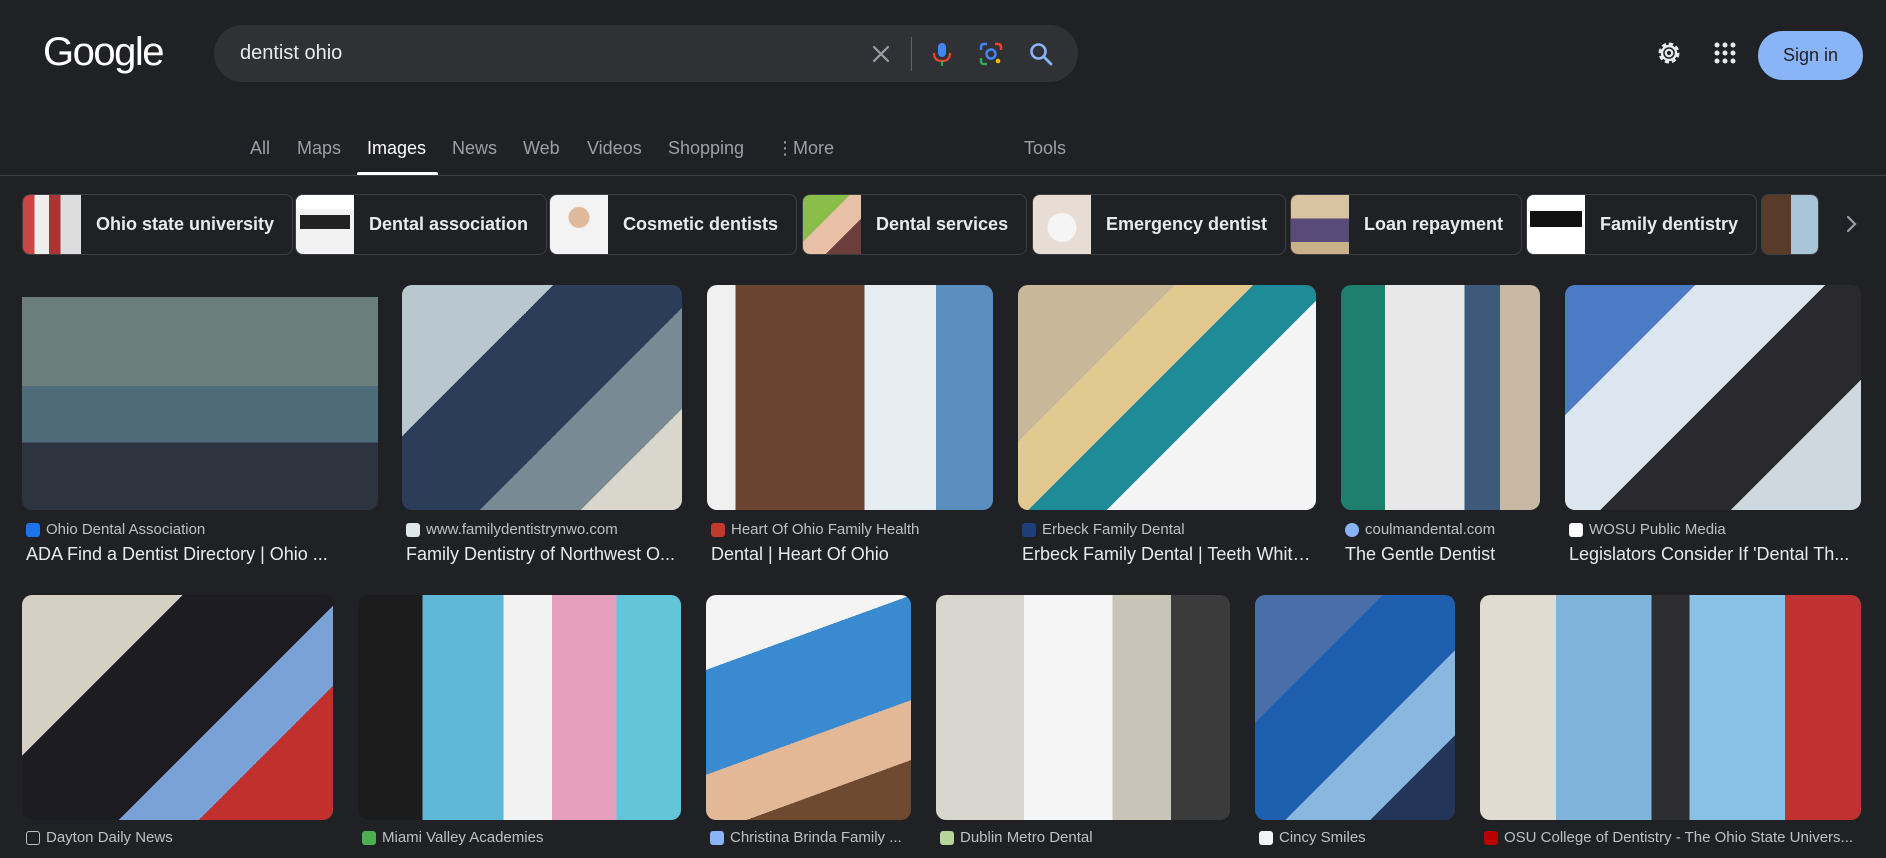 This screenshot has height=858, width=1886. Describe the element at coordinates (541, 148) in the screenshot. I see `tab-web: Web` at that location.